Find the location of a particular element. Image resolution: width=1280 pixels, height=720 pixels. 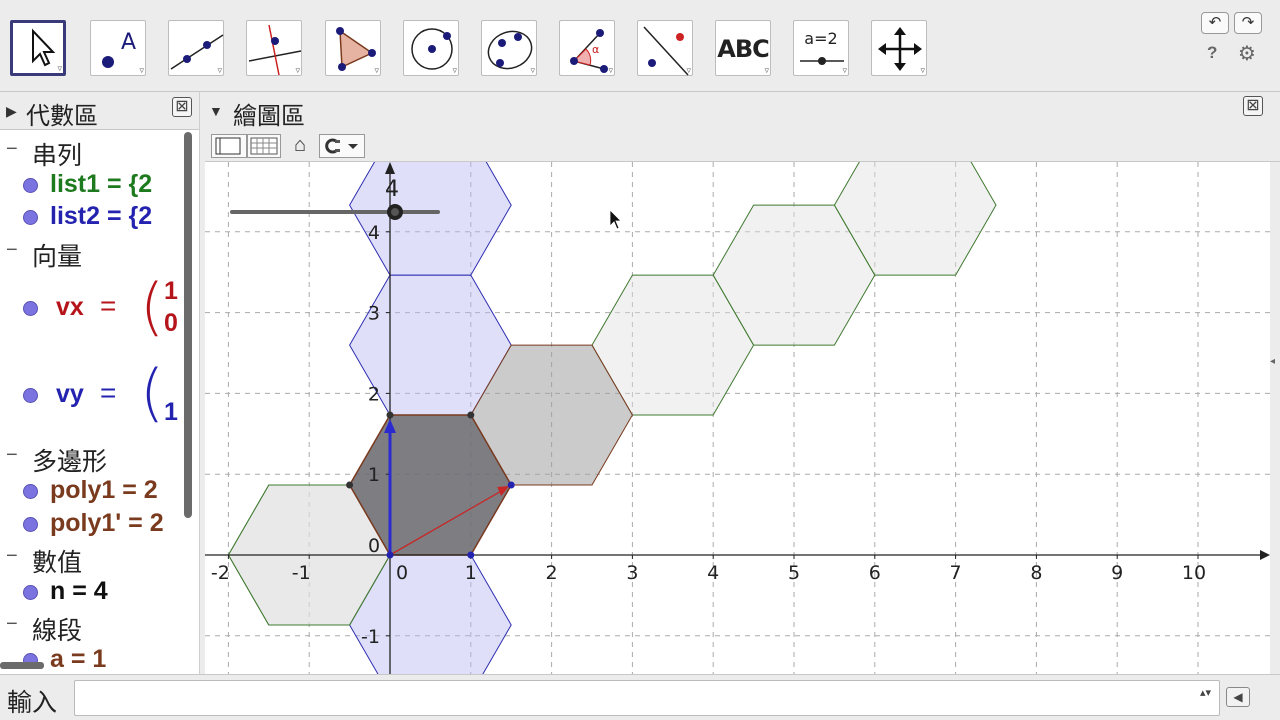

point-tool-button: A ▿ is located at coordinates (118, 48).